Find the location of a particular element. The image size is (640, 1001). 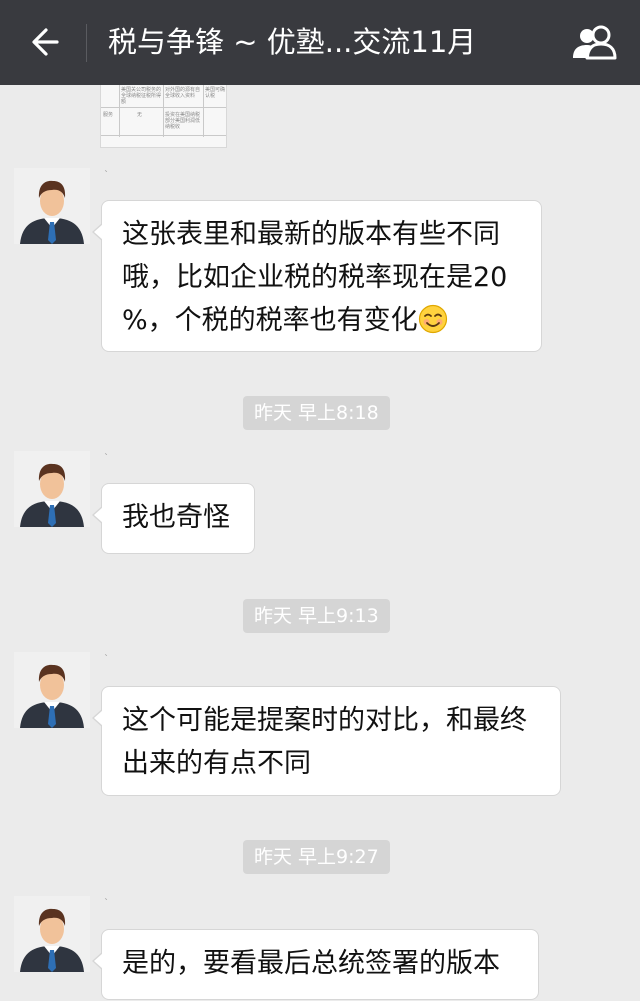

header-divider is located at coordinates (86, 43).